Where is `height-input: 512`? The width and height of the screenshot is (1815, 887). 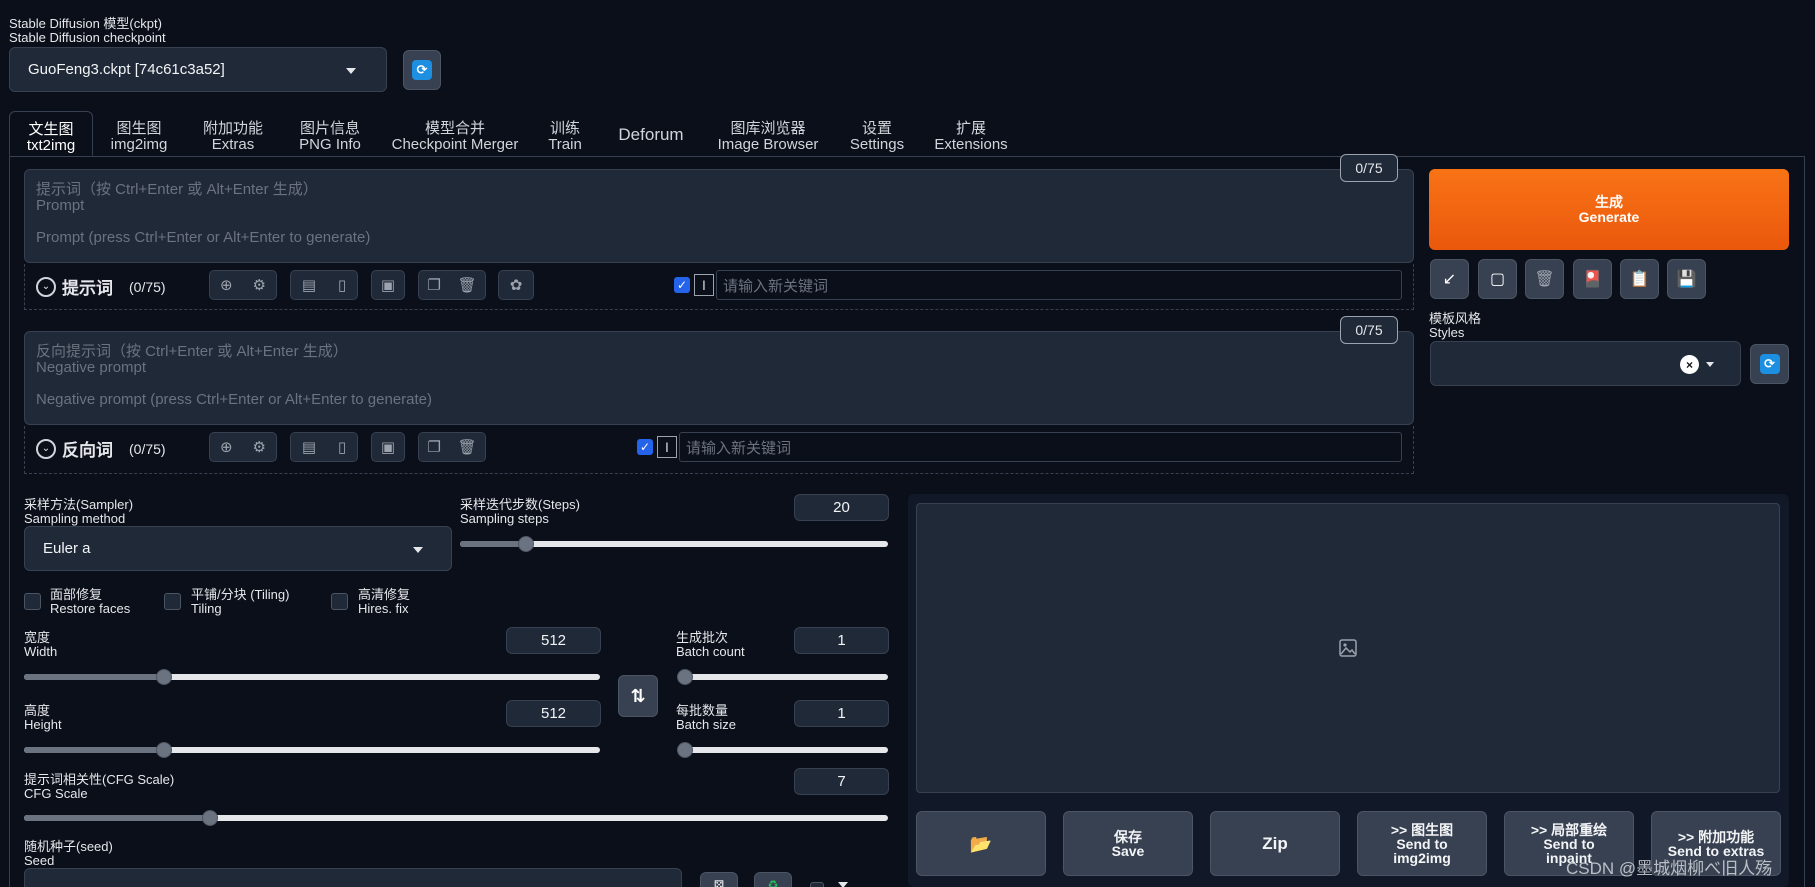 height-input: 512 is located at coordinates (553, 713).